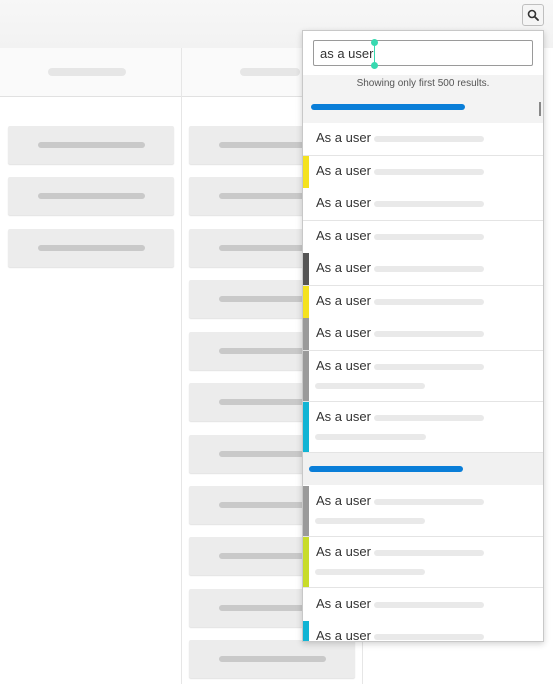 The width and height of the screenshot is (553, 684). I want to click on search-button, so click(533, 15).